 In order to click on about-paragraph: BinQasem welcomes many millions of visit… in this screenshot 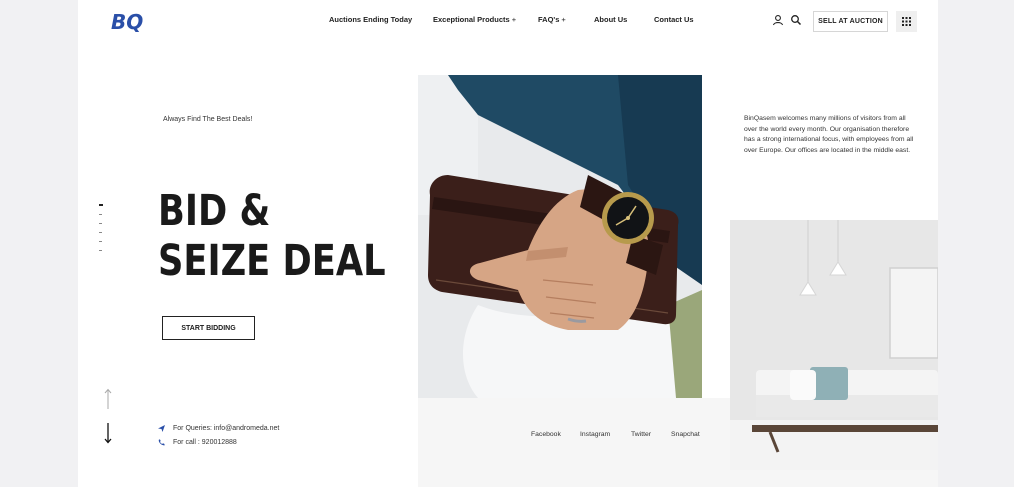, I will do `click(829, 134)`.